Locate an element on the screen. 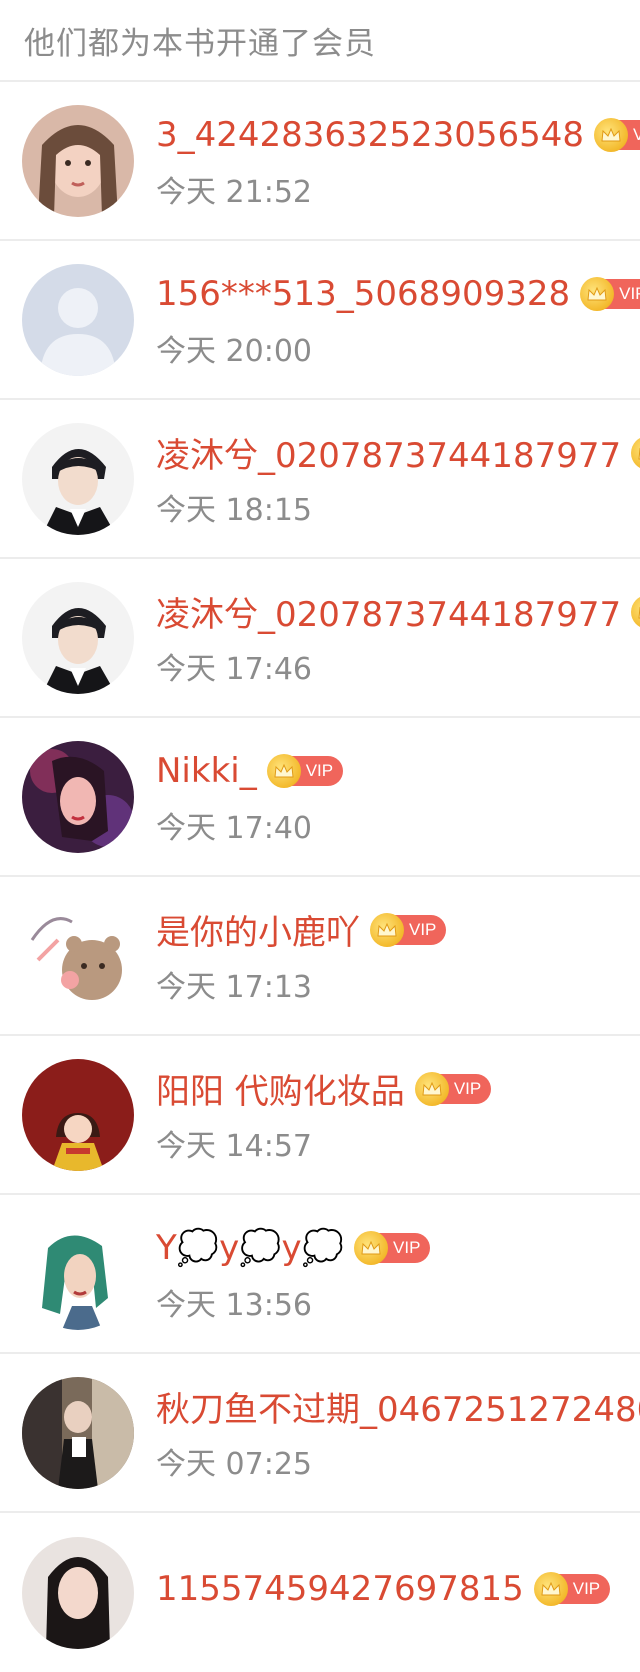 The image size is (640, 1672). member-row: Y💭y💭y💭 VIP 今天 13:56 is located at coordinates (320, 1274).